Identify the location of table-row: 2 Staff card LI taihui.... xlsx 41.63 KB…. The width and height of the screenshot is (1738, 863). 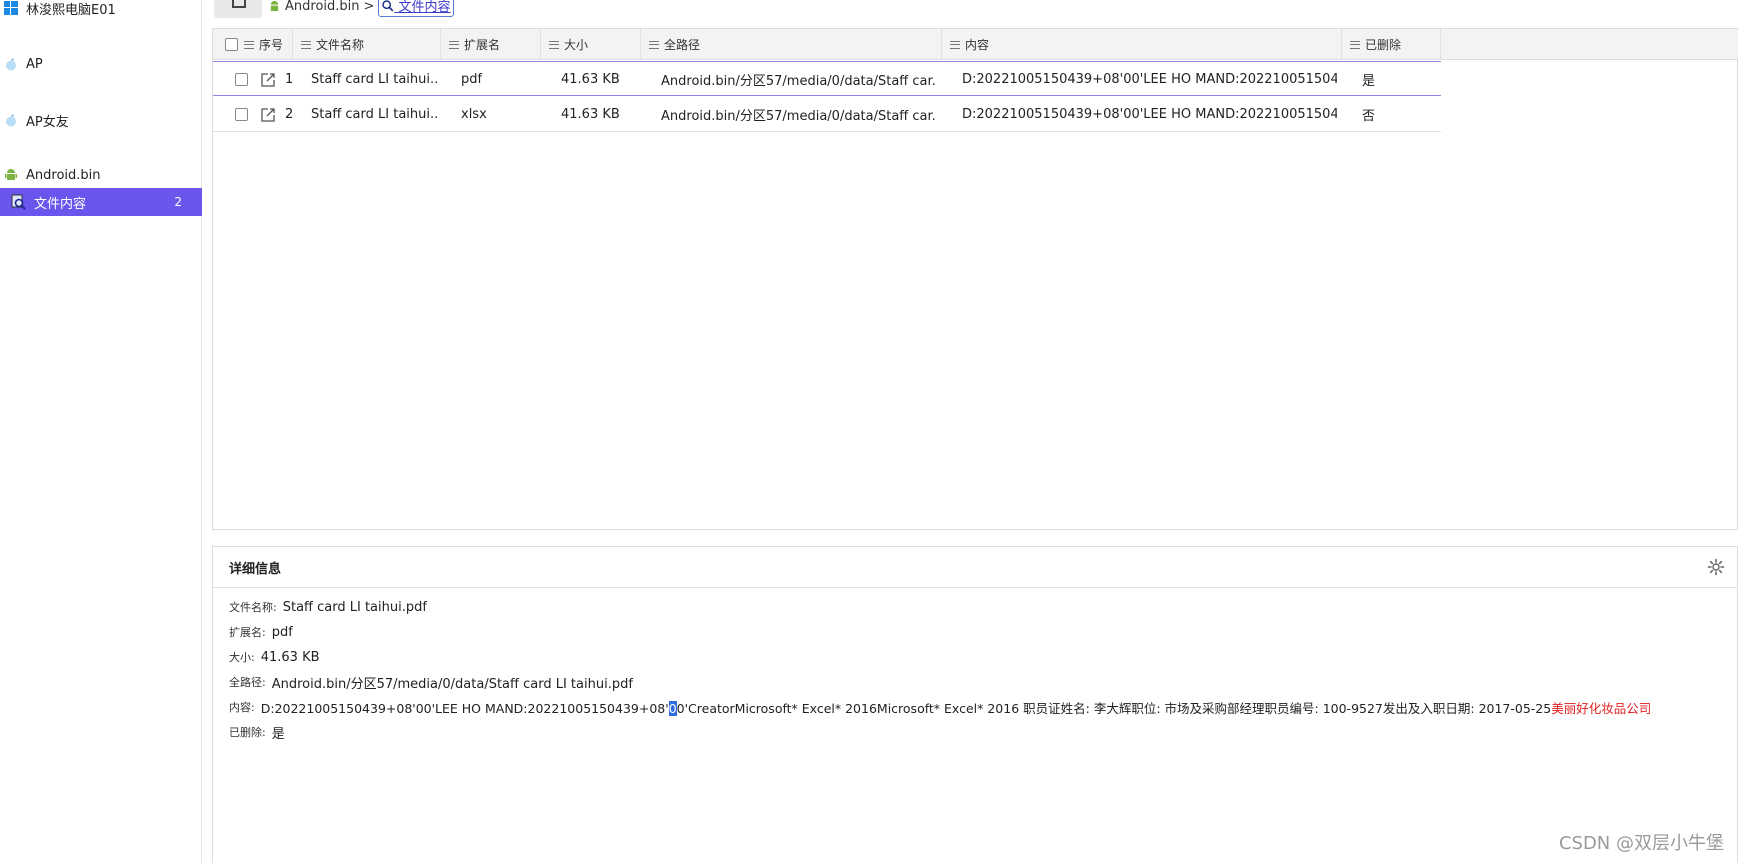
(827, 114).